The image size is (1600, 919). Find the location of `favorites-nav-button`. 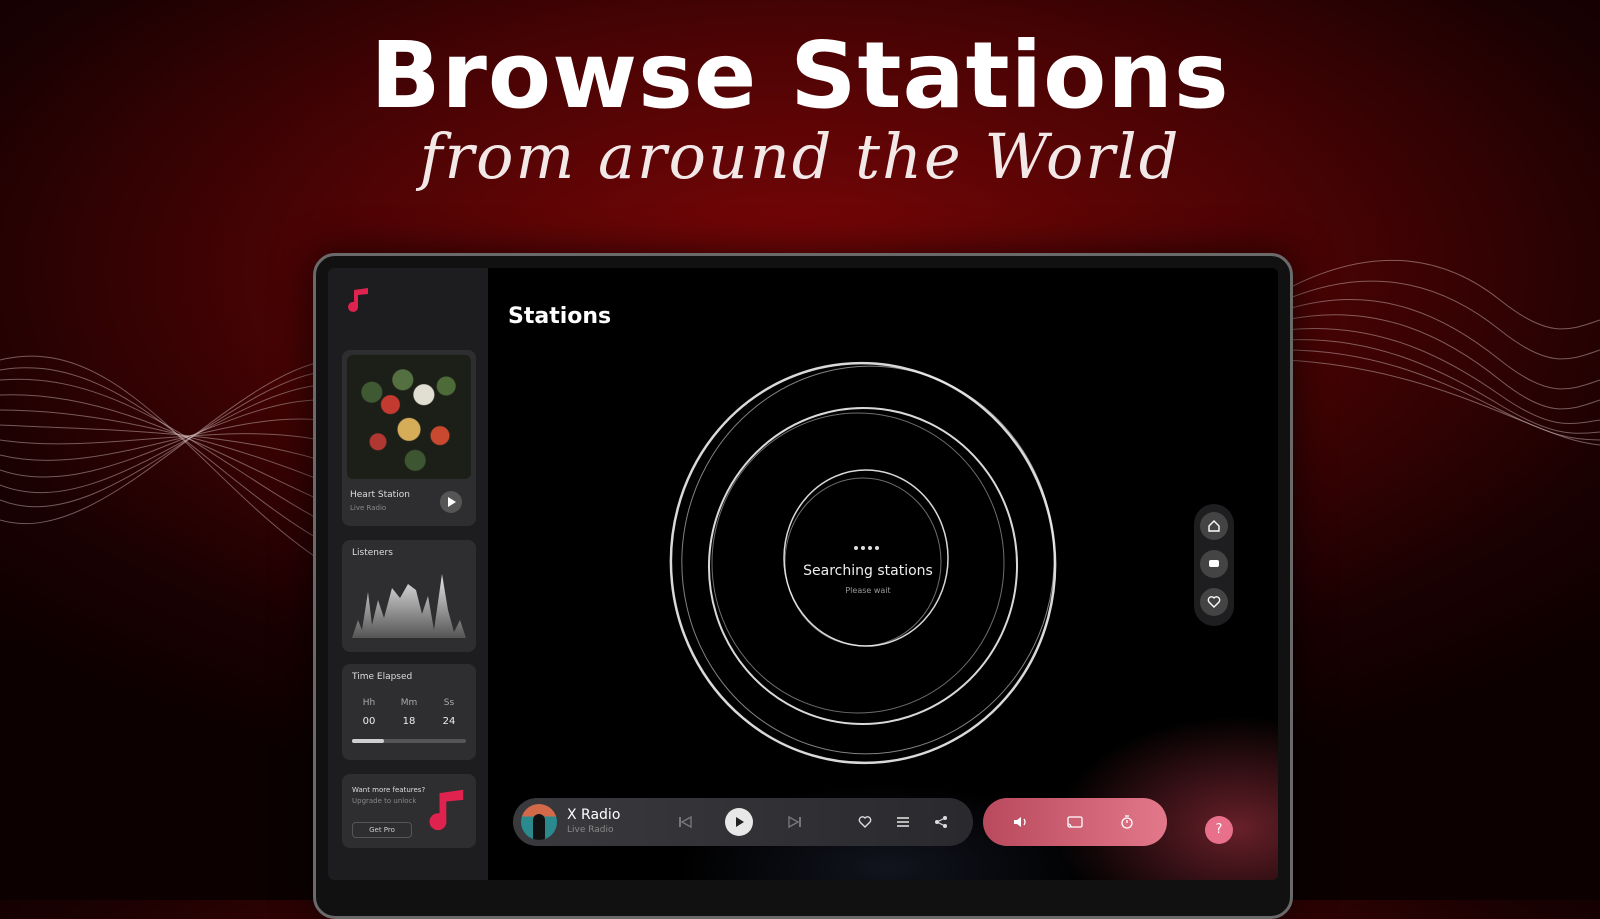

favorites-nav-button is located at coordinates (1214, 602).